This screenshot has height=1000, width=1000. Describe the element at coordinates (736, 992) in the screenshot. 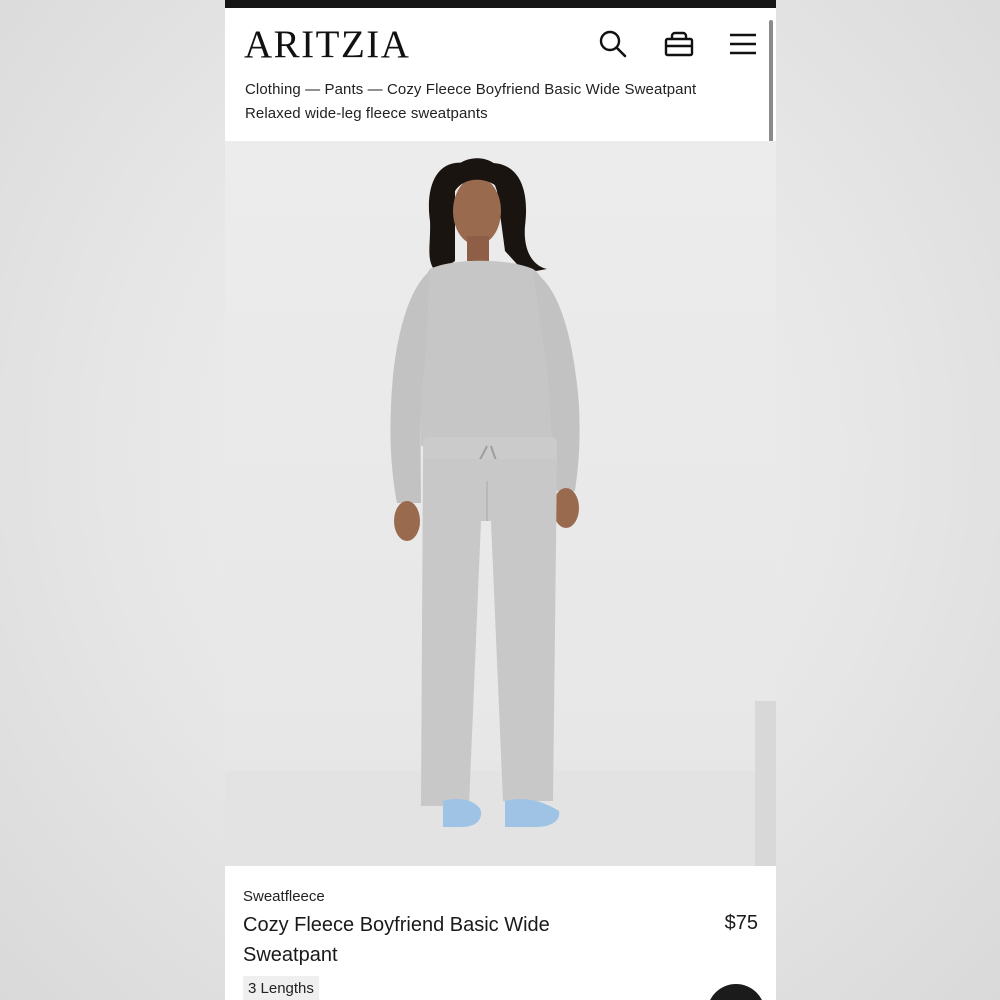

I see `floating-action-button` at that location.